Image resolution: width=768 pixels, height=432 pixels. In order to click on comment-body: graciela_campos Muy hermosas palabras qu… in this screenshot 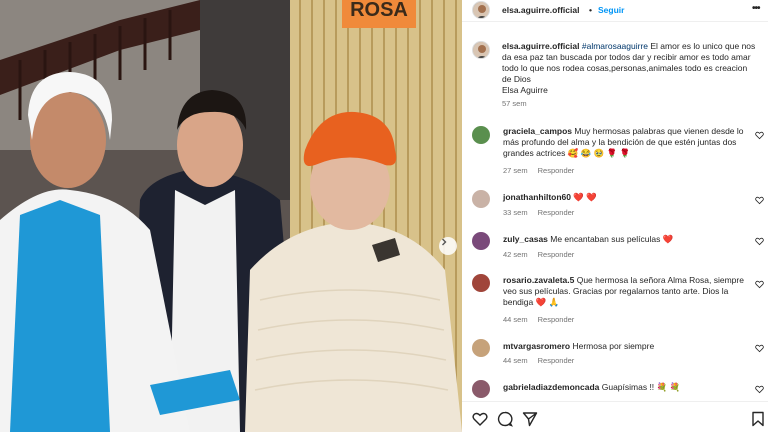, I will do `click(625, 142)`.